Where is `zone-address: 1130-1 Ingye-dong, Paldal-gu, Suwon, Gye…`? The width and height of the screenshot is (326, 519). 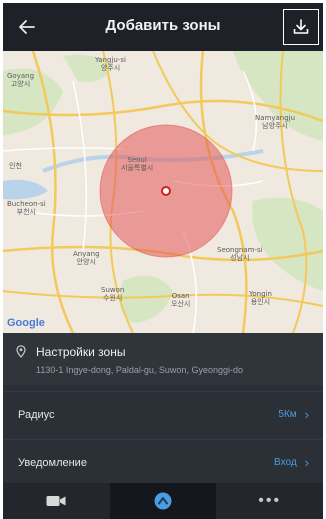 zone-address: 1130-1 Ingye-dong, Paldal-gu, Suwon, Gye… is located at coordinates (139, 370).